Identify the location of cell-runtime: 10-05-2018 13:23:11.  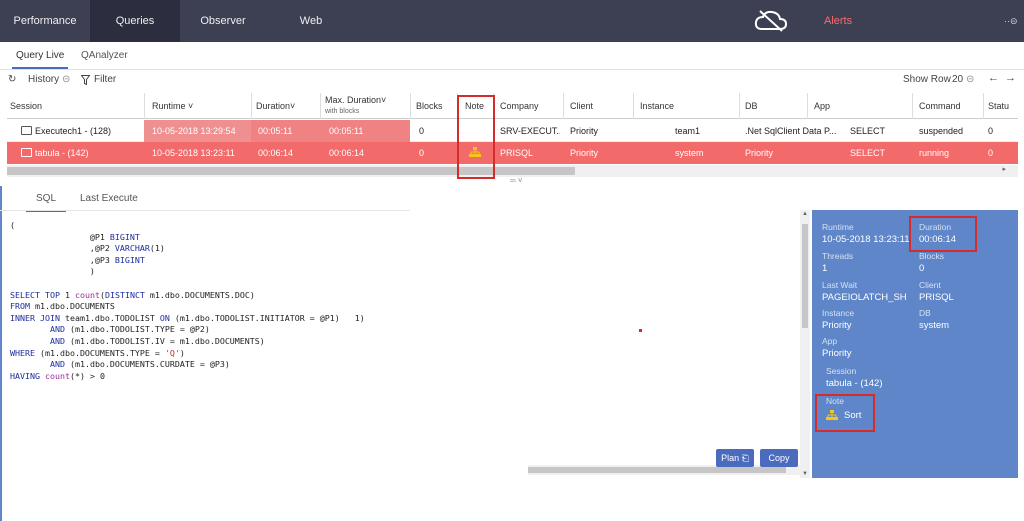
(193, 153).